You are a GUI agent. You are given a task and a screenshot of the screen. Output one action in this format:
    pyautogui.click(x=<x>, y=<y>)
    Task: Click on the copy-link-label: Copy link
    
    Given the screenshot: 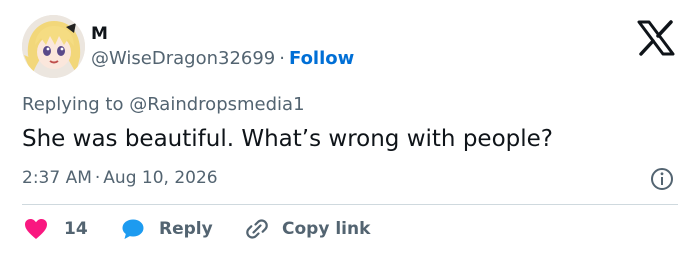 What is the action you would take?
    pyautogui.click(x=326, y=229)
    